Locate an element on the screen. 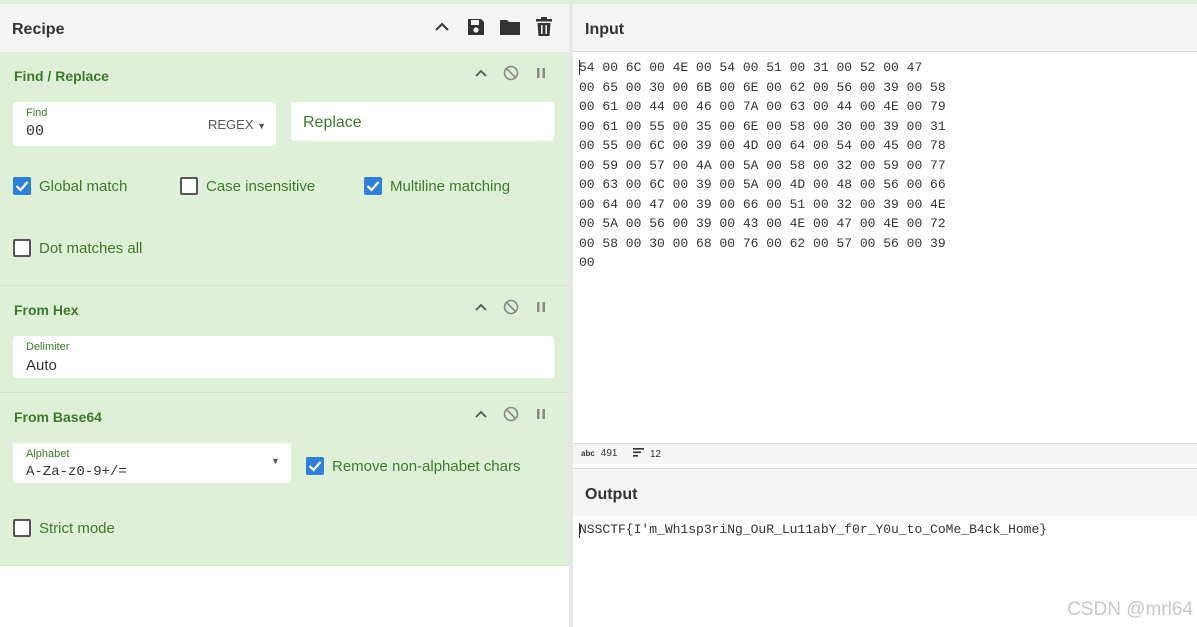  remove-non-alphabet-checkbox: Remove non-alphabet chars is located at coordinates (413, 466).